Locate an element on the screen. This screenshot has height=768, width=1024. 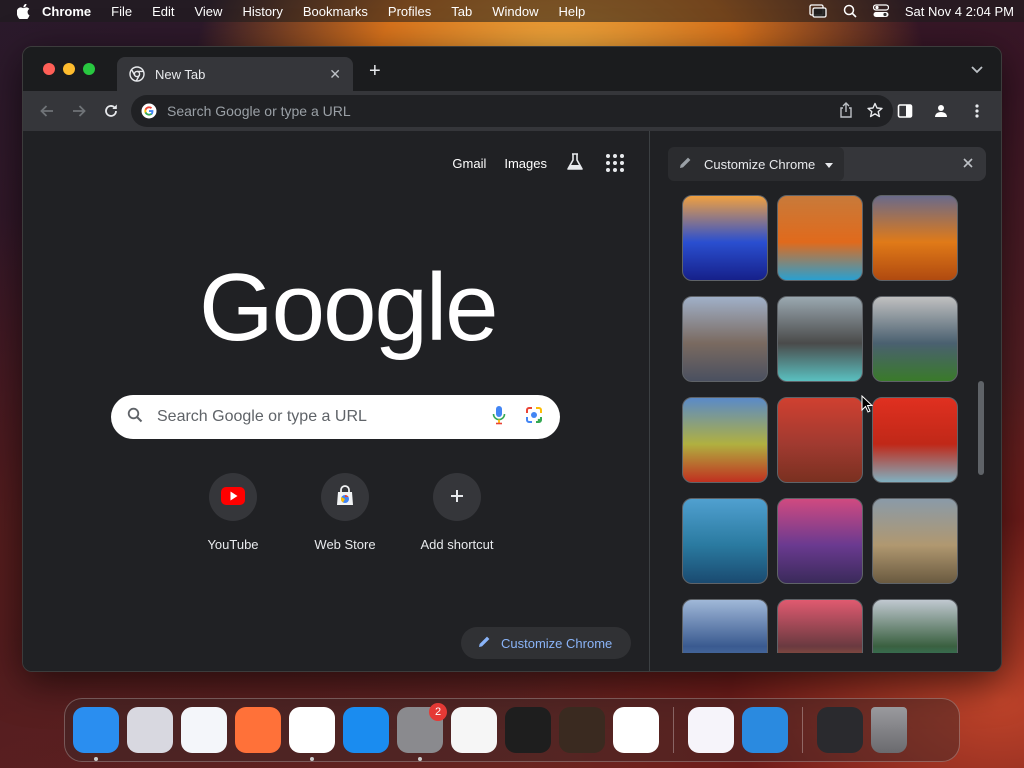
dock-finder-icon is located at coordinates (96, 734).